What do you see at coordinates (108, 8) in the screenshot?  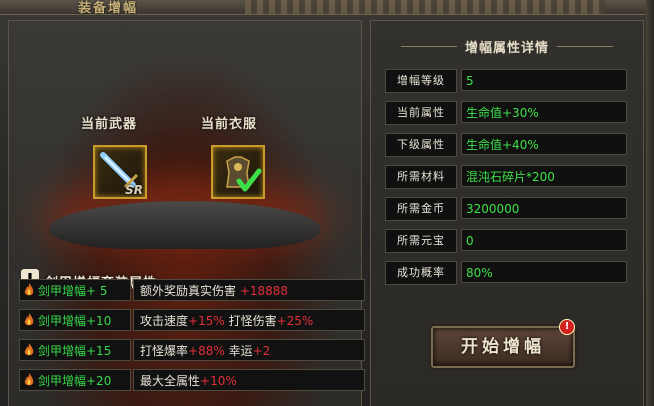 I see `window-title: 装备增幅` at bounding box center [108, 8].